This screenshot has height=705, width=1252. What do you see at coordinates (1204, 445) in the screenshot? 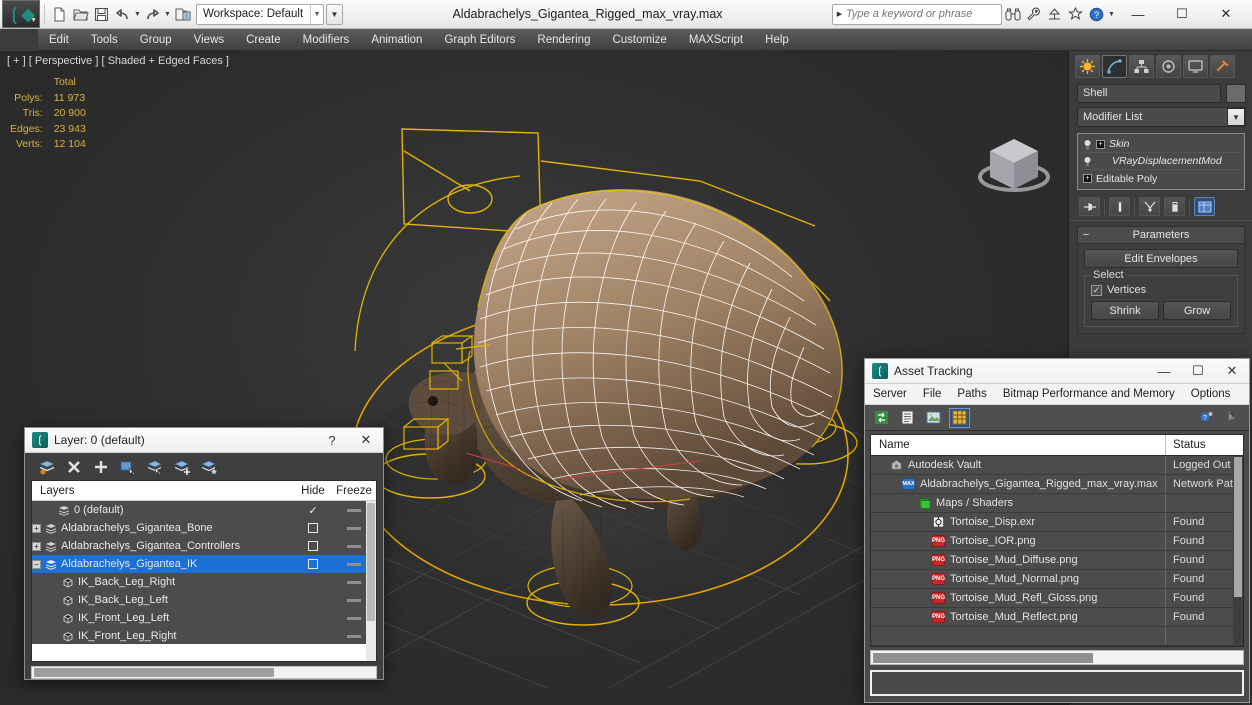
I see `asset-column-status: Status` at bounding box center [1204, 445].